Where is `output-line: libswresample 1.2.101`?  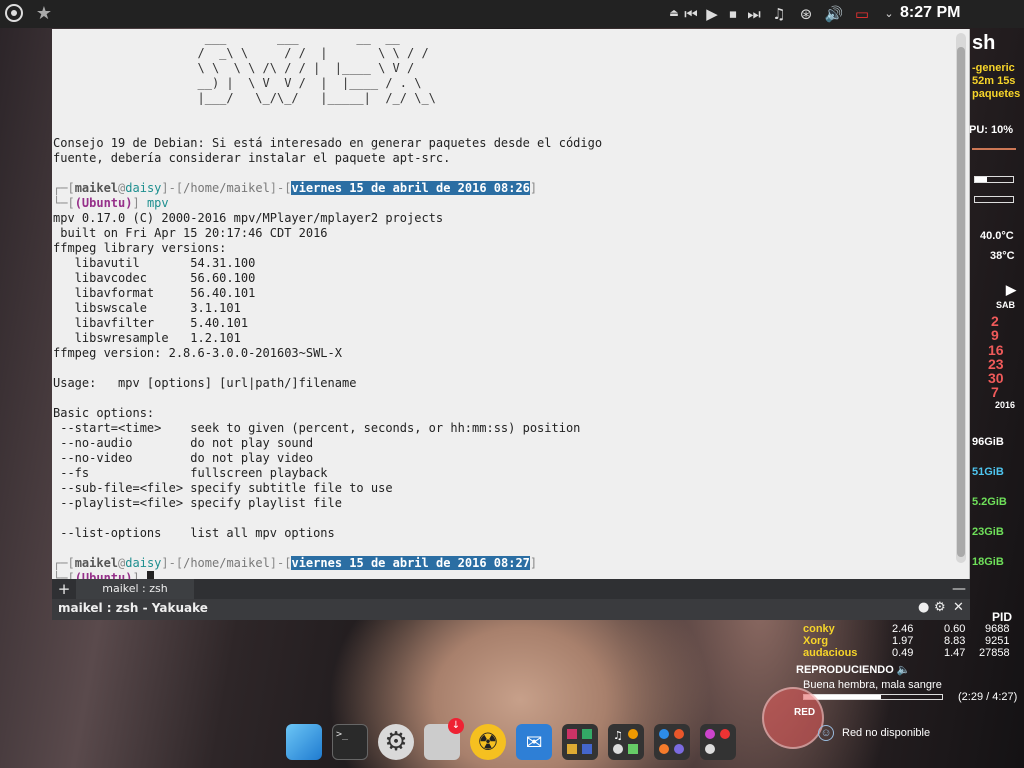
output-line: libswresample 1.2.101 is located at coordinates (147, 338).